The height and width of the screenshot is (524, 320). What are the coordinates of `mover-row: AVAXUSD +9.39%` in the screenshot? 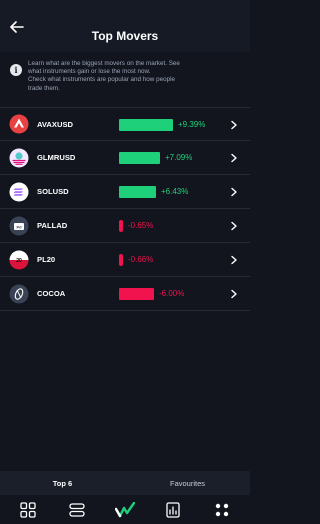 It's located at (125, 124).